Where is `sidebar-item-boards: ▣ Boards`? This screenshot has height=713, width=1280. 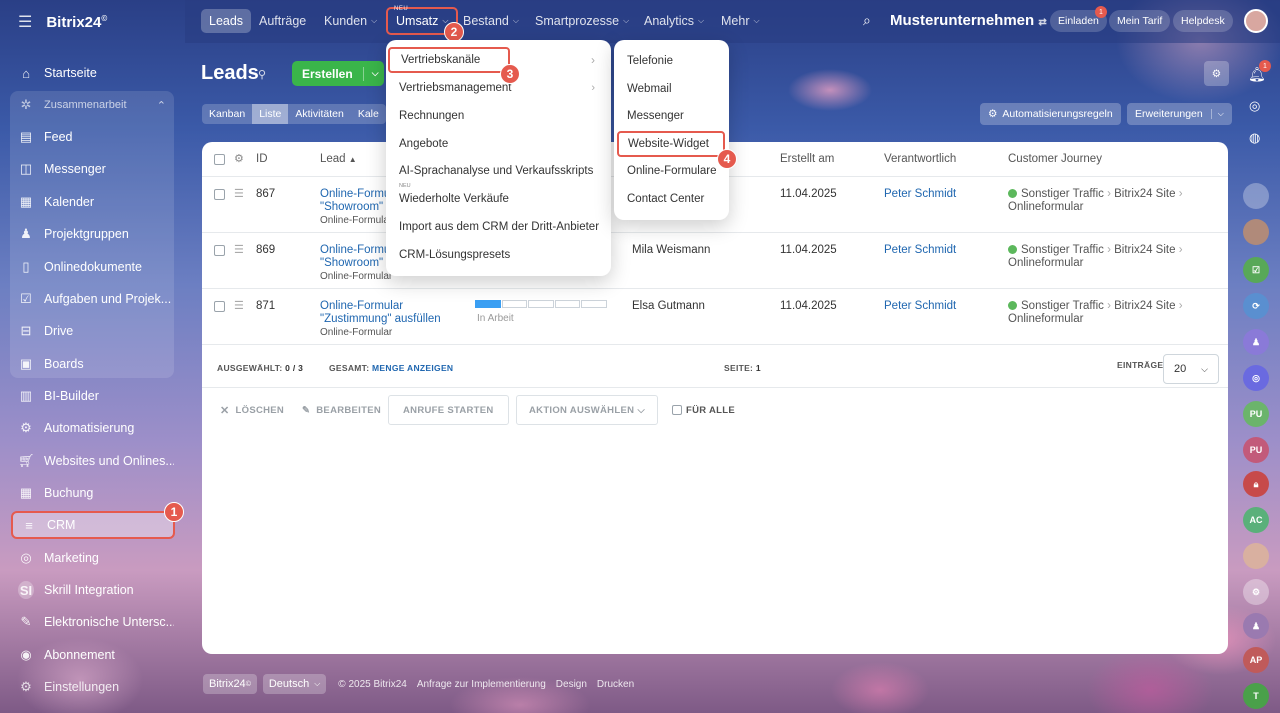
sidebar-item-boards: ▣ Boards is located at coordinates (92, 364).